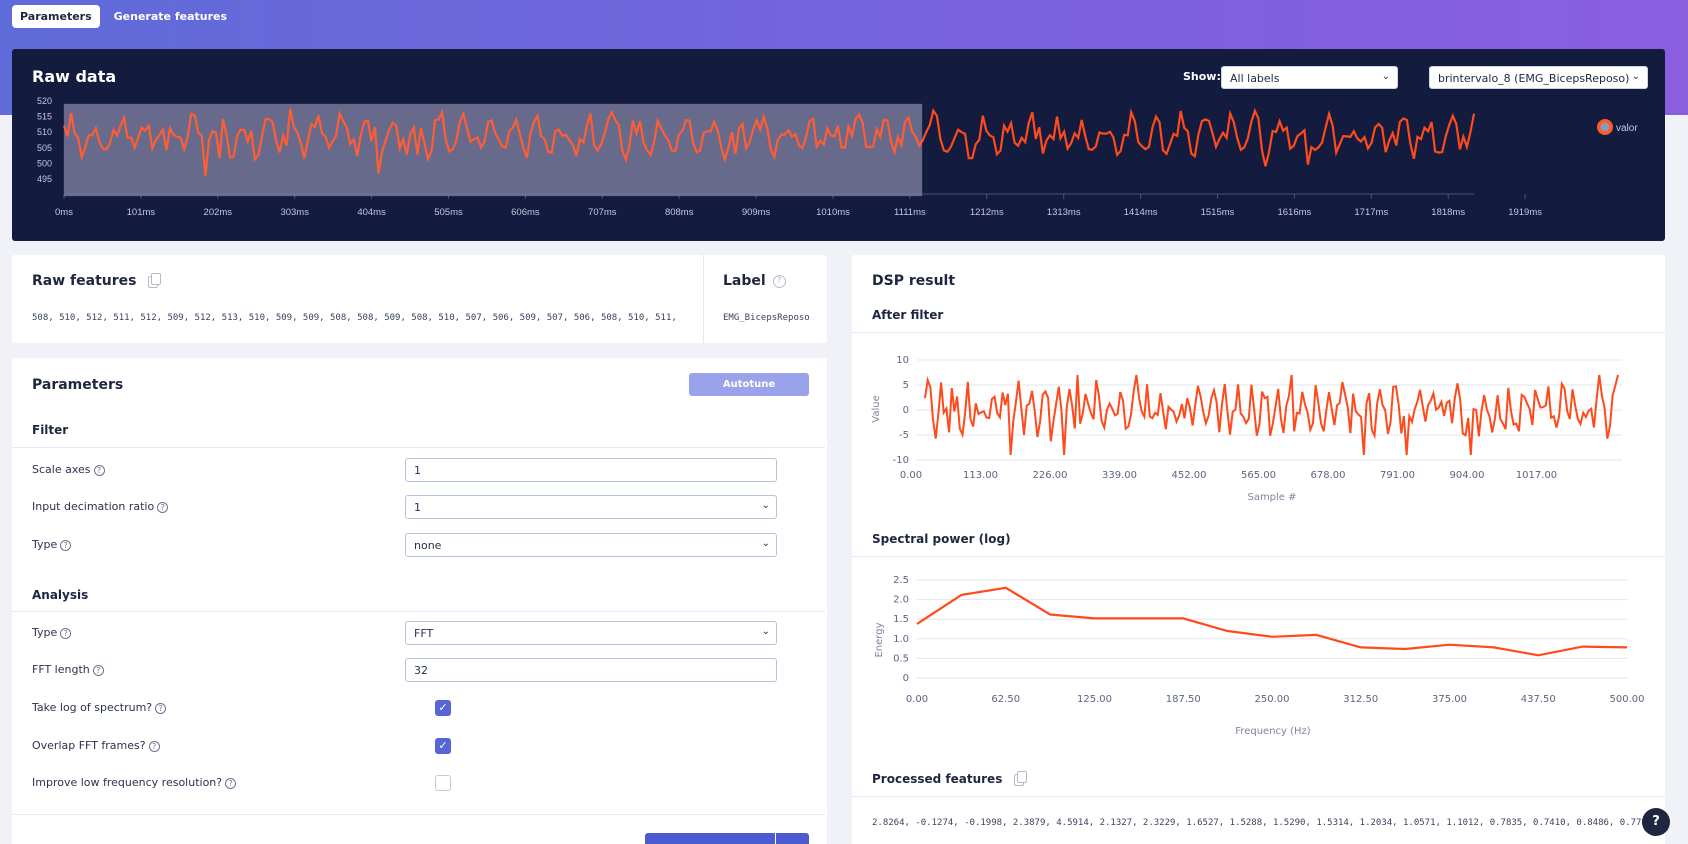 The image size is (1688, 844). What do you see at coordinates (1448, 212) in the screenshot?
I see `x-tick-label: 1818ms` at bounding box center [1448, 212].